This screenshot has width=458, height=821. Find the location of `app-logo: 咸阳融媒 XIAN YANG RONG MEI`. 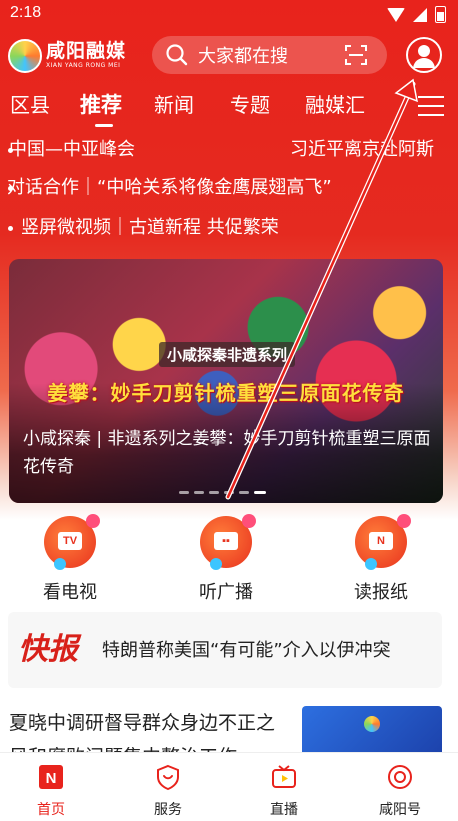

app-logo: 咸阳融媒 XIAN YANG RONG MEI is located at coordinates (73, 56).